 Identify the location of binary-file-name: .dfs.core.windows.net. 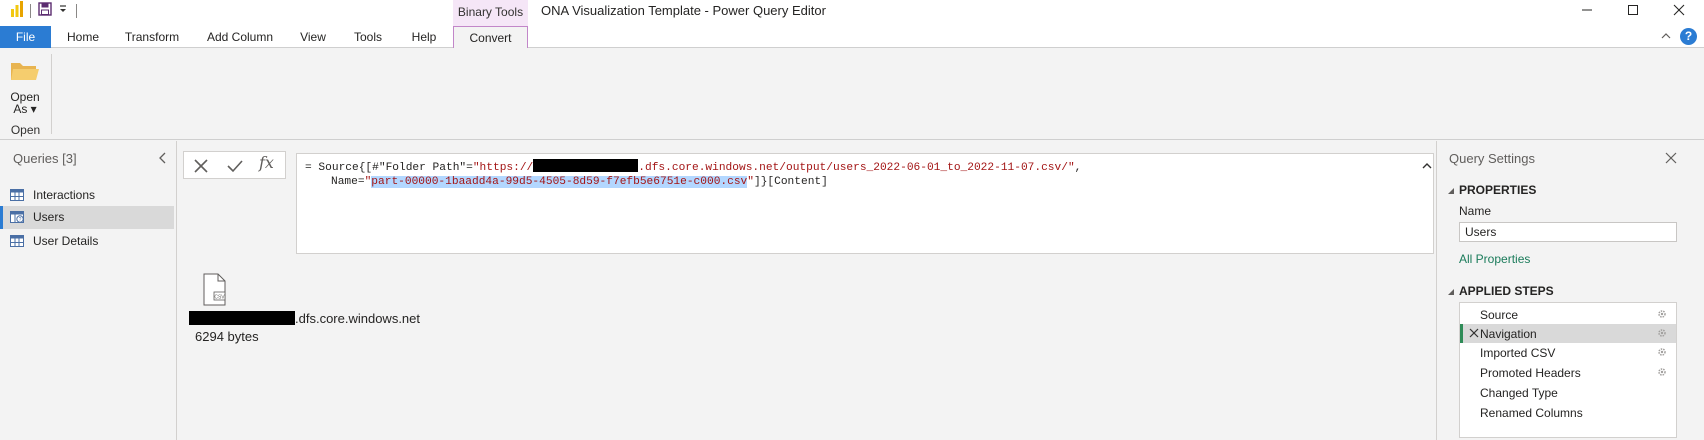
(304, 318).